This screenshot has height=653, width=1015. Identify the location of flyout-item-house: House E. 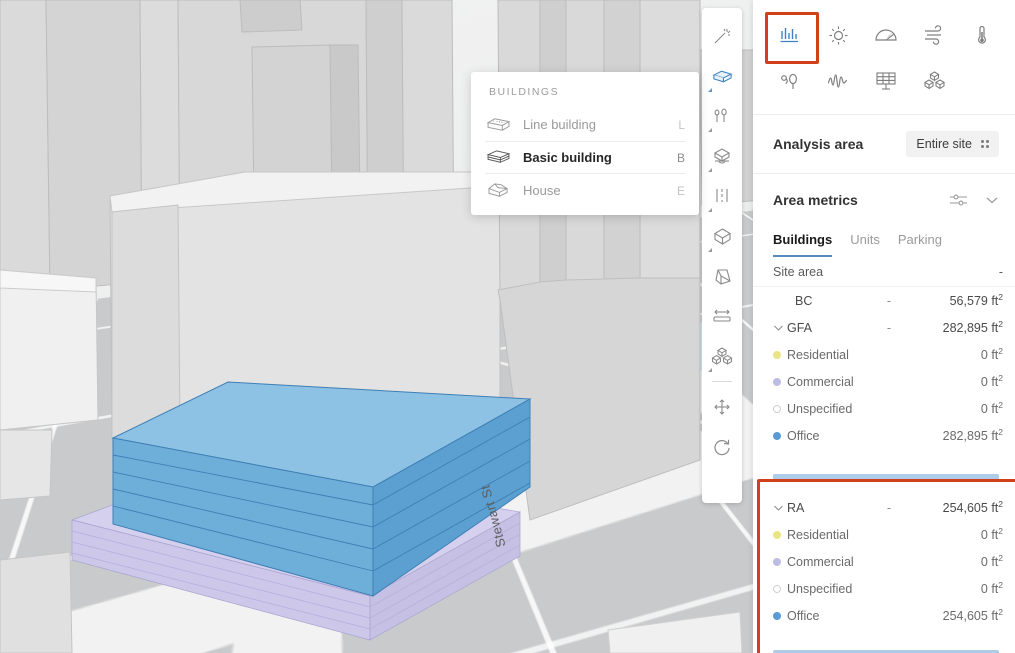
(585, 190).